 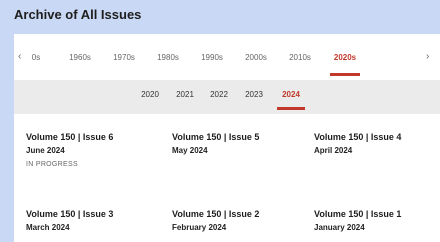 I want to click on decade-tab-1960s: 1960s, so click(x=80, y=57).